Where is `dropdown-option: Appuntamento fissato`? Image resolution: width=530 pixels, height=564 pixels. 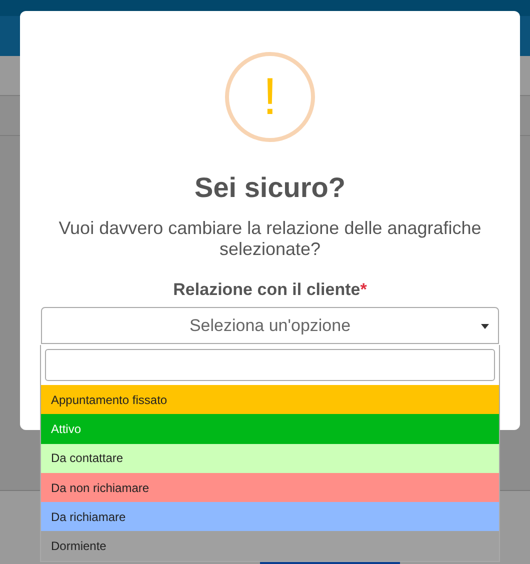
dropdown-option: Appuntamento fissato is located at coordinates (270, 399).